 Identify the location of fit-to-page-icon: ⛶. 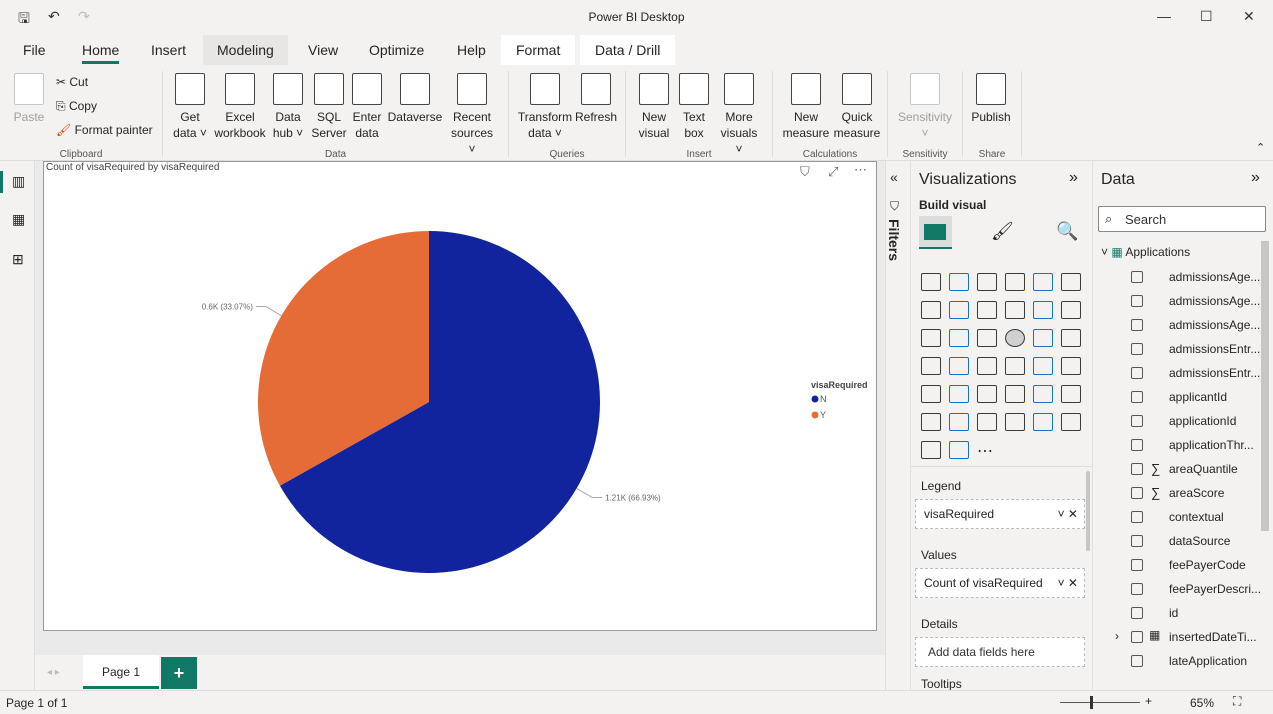
(1237, 701).